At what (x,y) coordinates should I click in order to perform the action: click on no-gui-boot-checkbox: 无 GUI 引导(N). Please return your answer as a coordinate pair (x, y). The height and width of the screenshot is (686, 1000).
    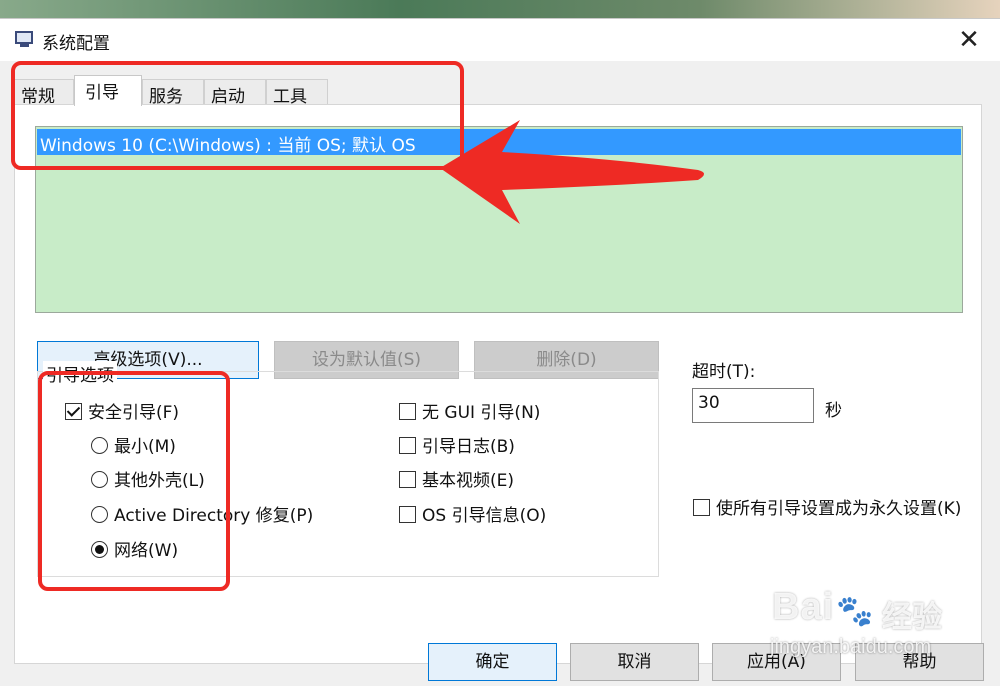
    Looking at the image, I should click on (469, 410).